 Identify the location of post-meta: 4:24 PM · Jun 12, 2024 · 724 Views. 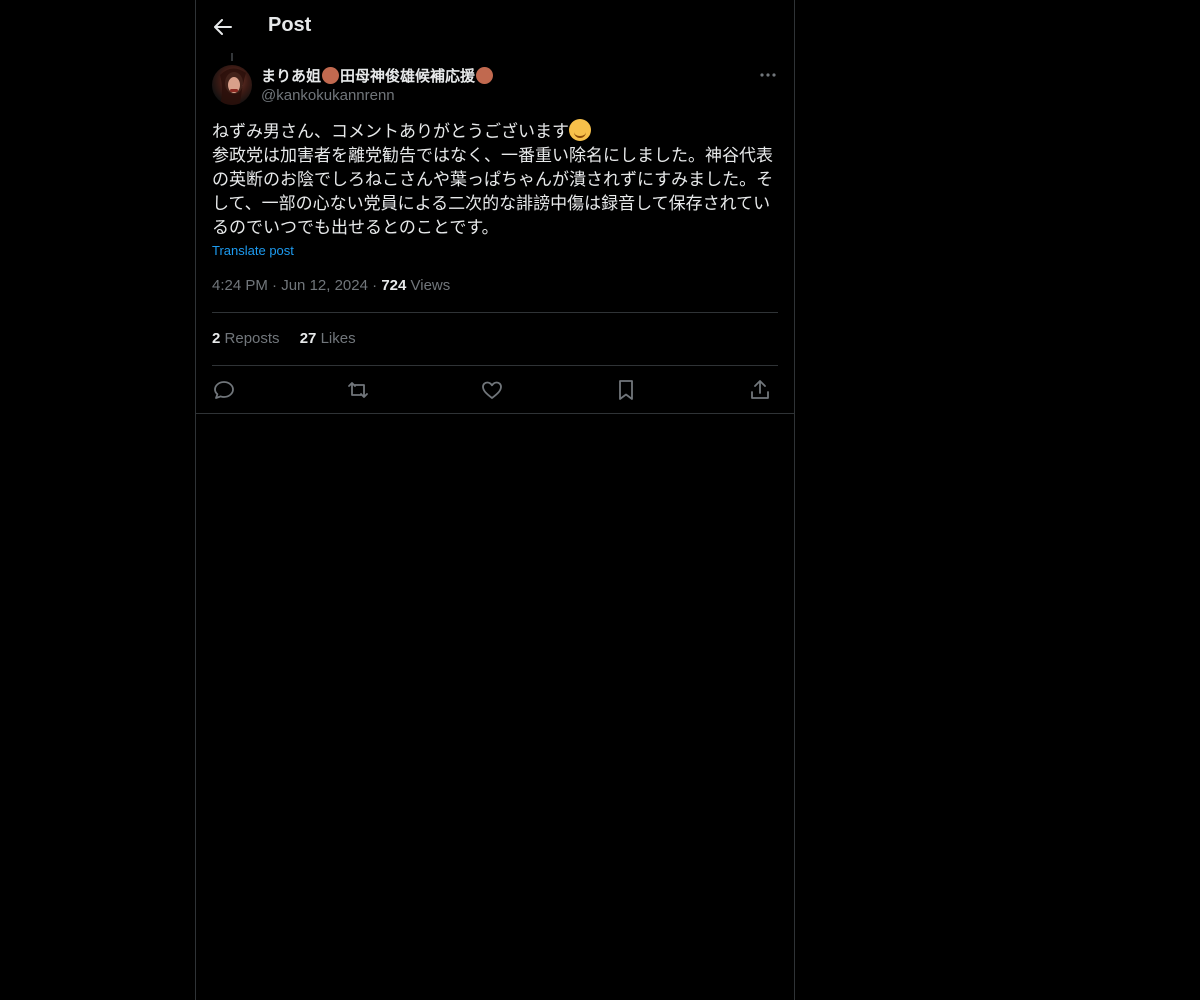
(331, 285).